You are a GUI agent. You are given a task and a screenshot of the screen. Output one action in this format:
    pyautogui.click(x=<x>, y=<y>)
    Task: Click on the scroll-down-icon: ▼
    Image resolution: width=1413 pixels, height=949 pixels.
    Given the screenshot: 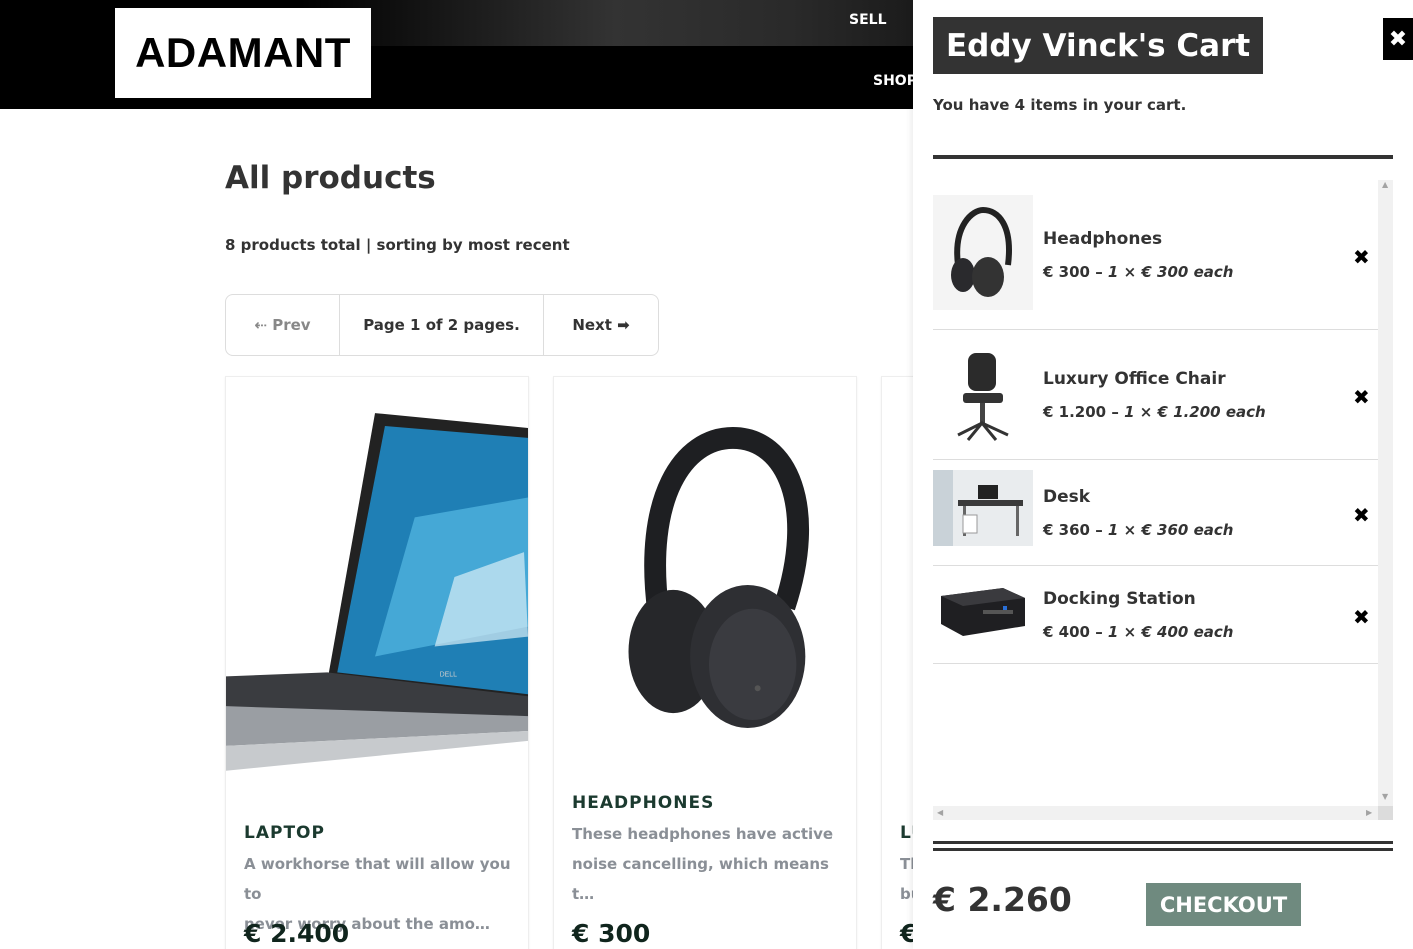 What is the action you would take?
    pyautogui.click(x=1385, y=796)
    